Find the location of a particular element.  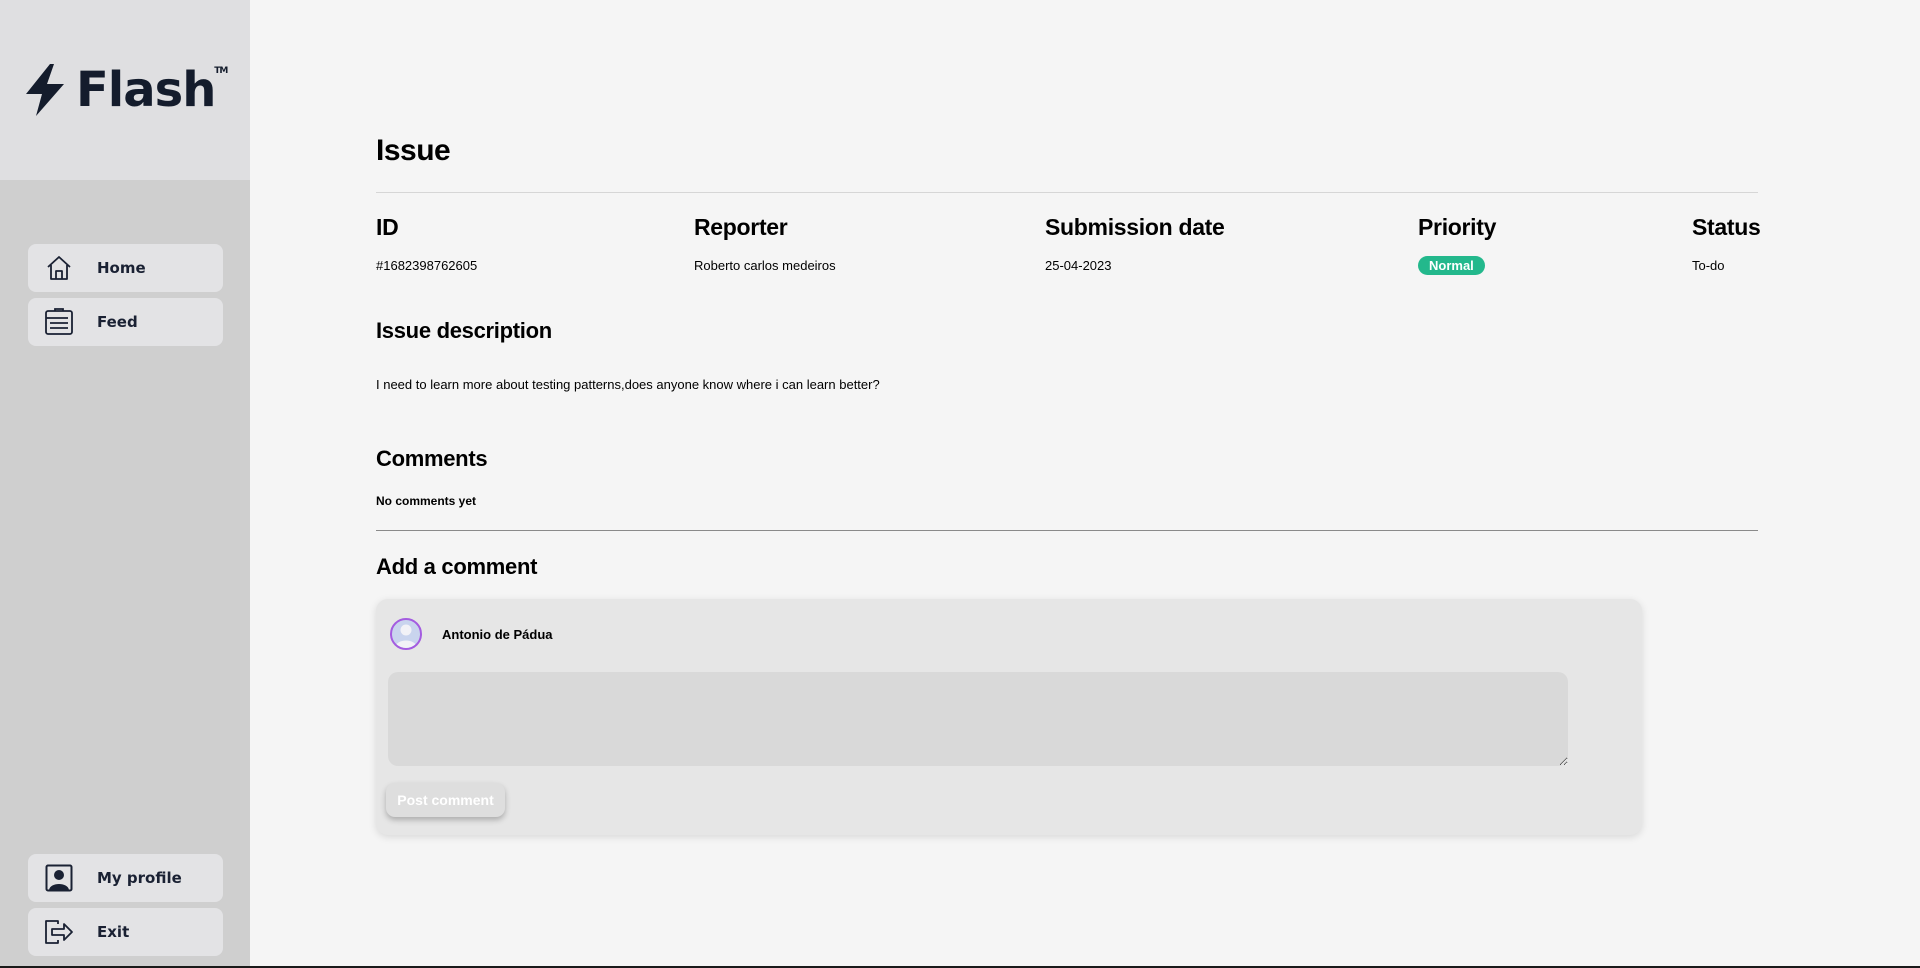

status-label: Status is located at coordinates (1726, 227).